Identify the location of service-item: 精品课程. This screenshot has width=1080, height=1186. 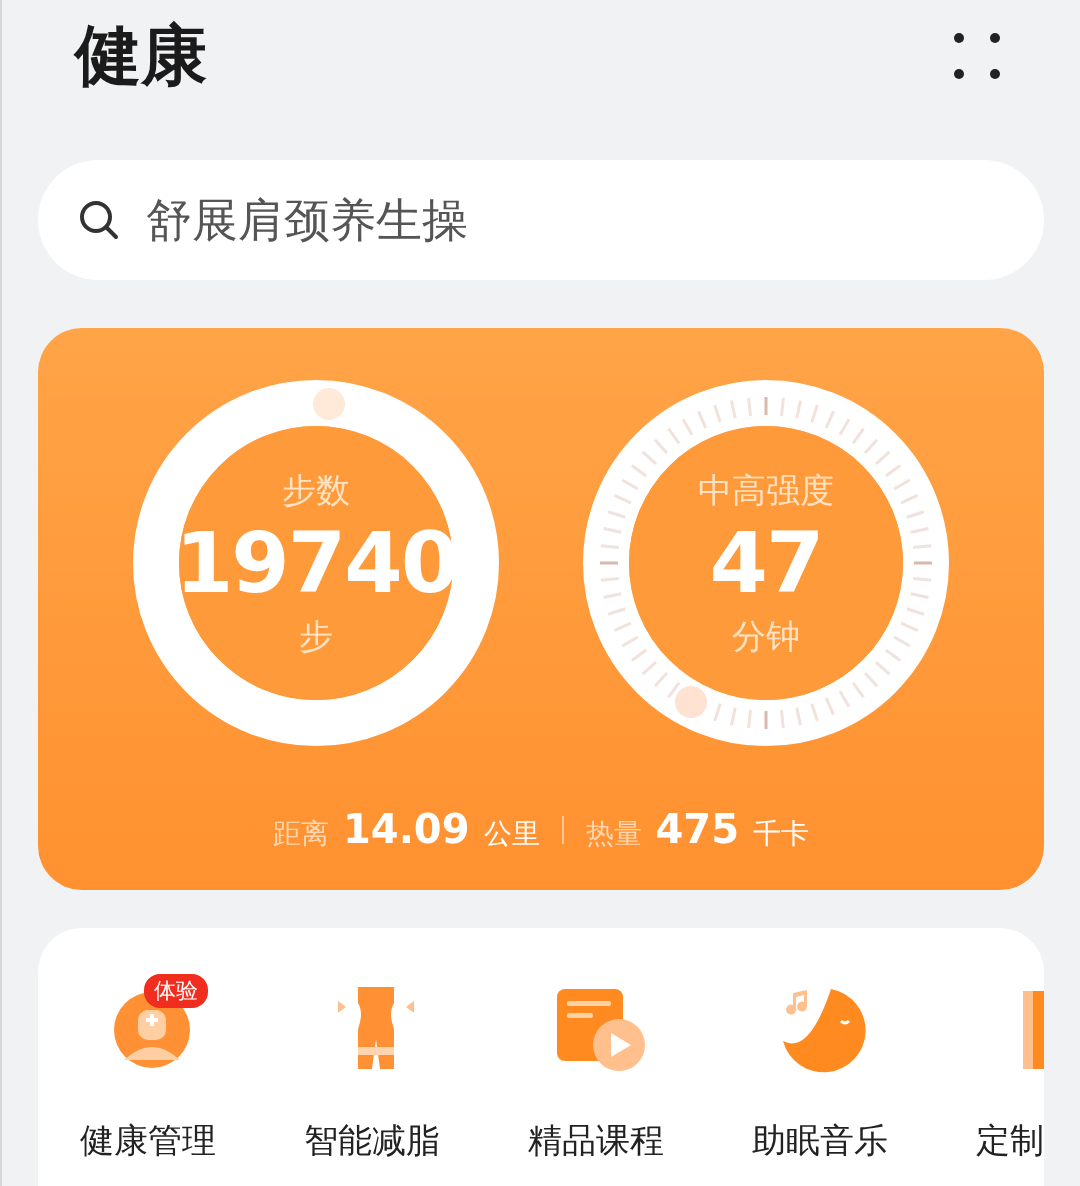
(596, 1141).